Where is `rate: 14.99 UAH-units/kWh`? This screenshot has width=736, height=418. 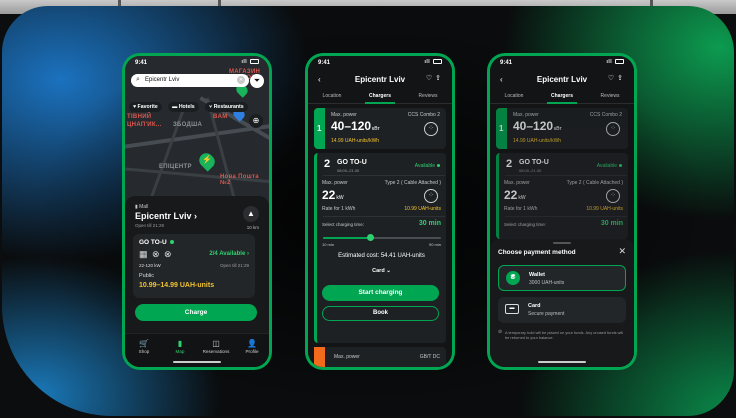
rate: 14.99 UAH-units/kWh is located at coordinates (355, 141).